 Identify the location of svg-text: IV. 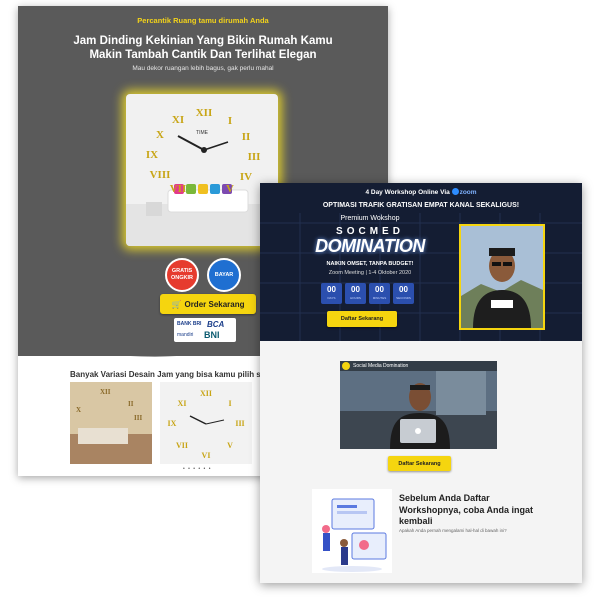
(246, 177).